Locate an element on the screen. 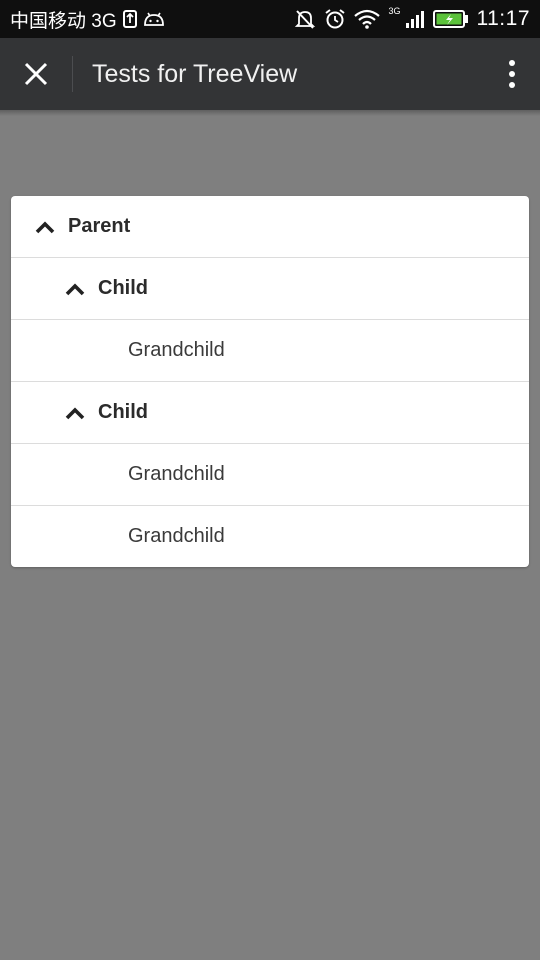 The height and width of the screenshot is (960, 540). mute-icon is located at coordinates (305, 19).